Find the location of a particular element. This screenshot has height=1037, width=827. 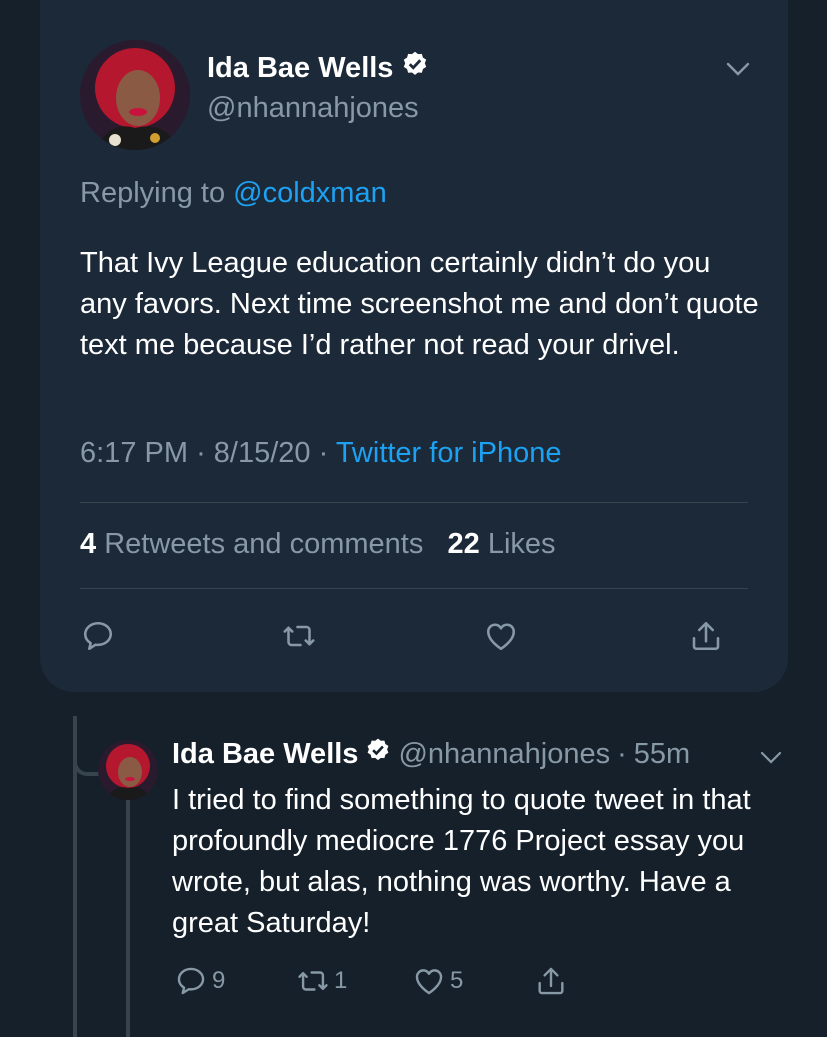

tweet-date: 8/15/20 is located at coordinates (262, 453).